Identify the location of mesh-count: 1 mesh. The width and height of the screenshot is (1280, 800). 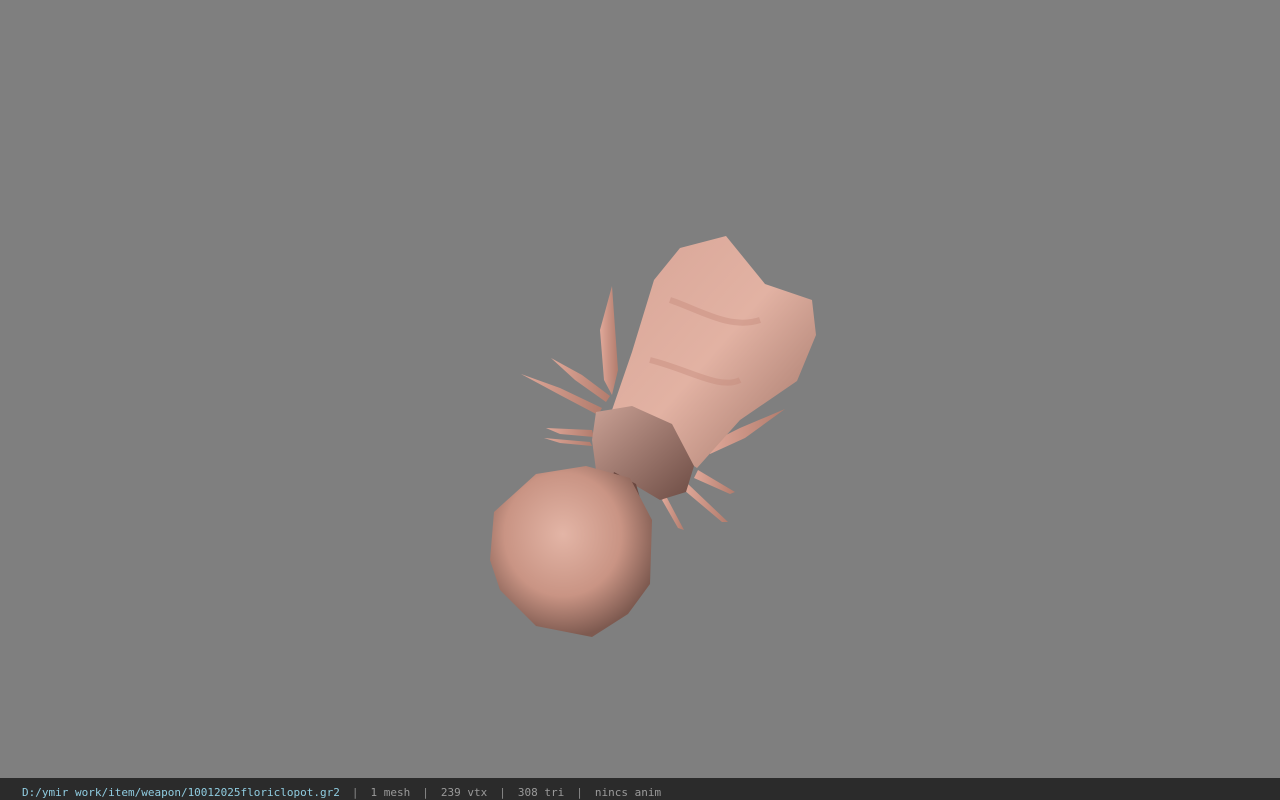
(390, 792).